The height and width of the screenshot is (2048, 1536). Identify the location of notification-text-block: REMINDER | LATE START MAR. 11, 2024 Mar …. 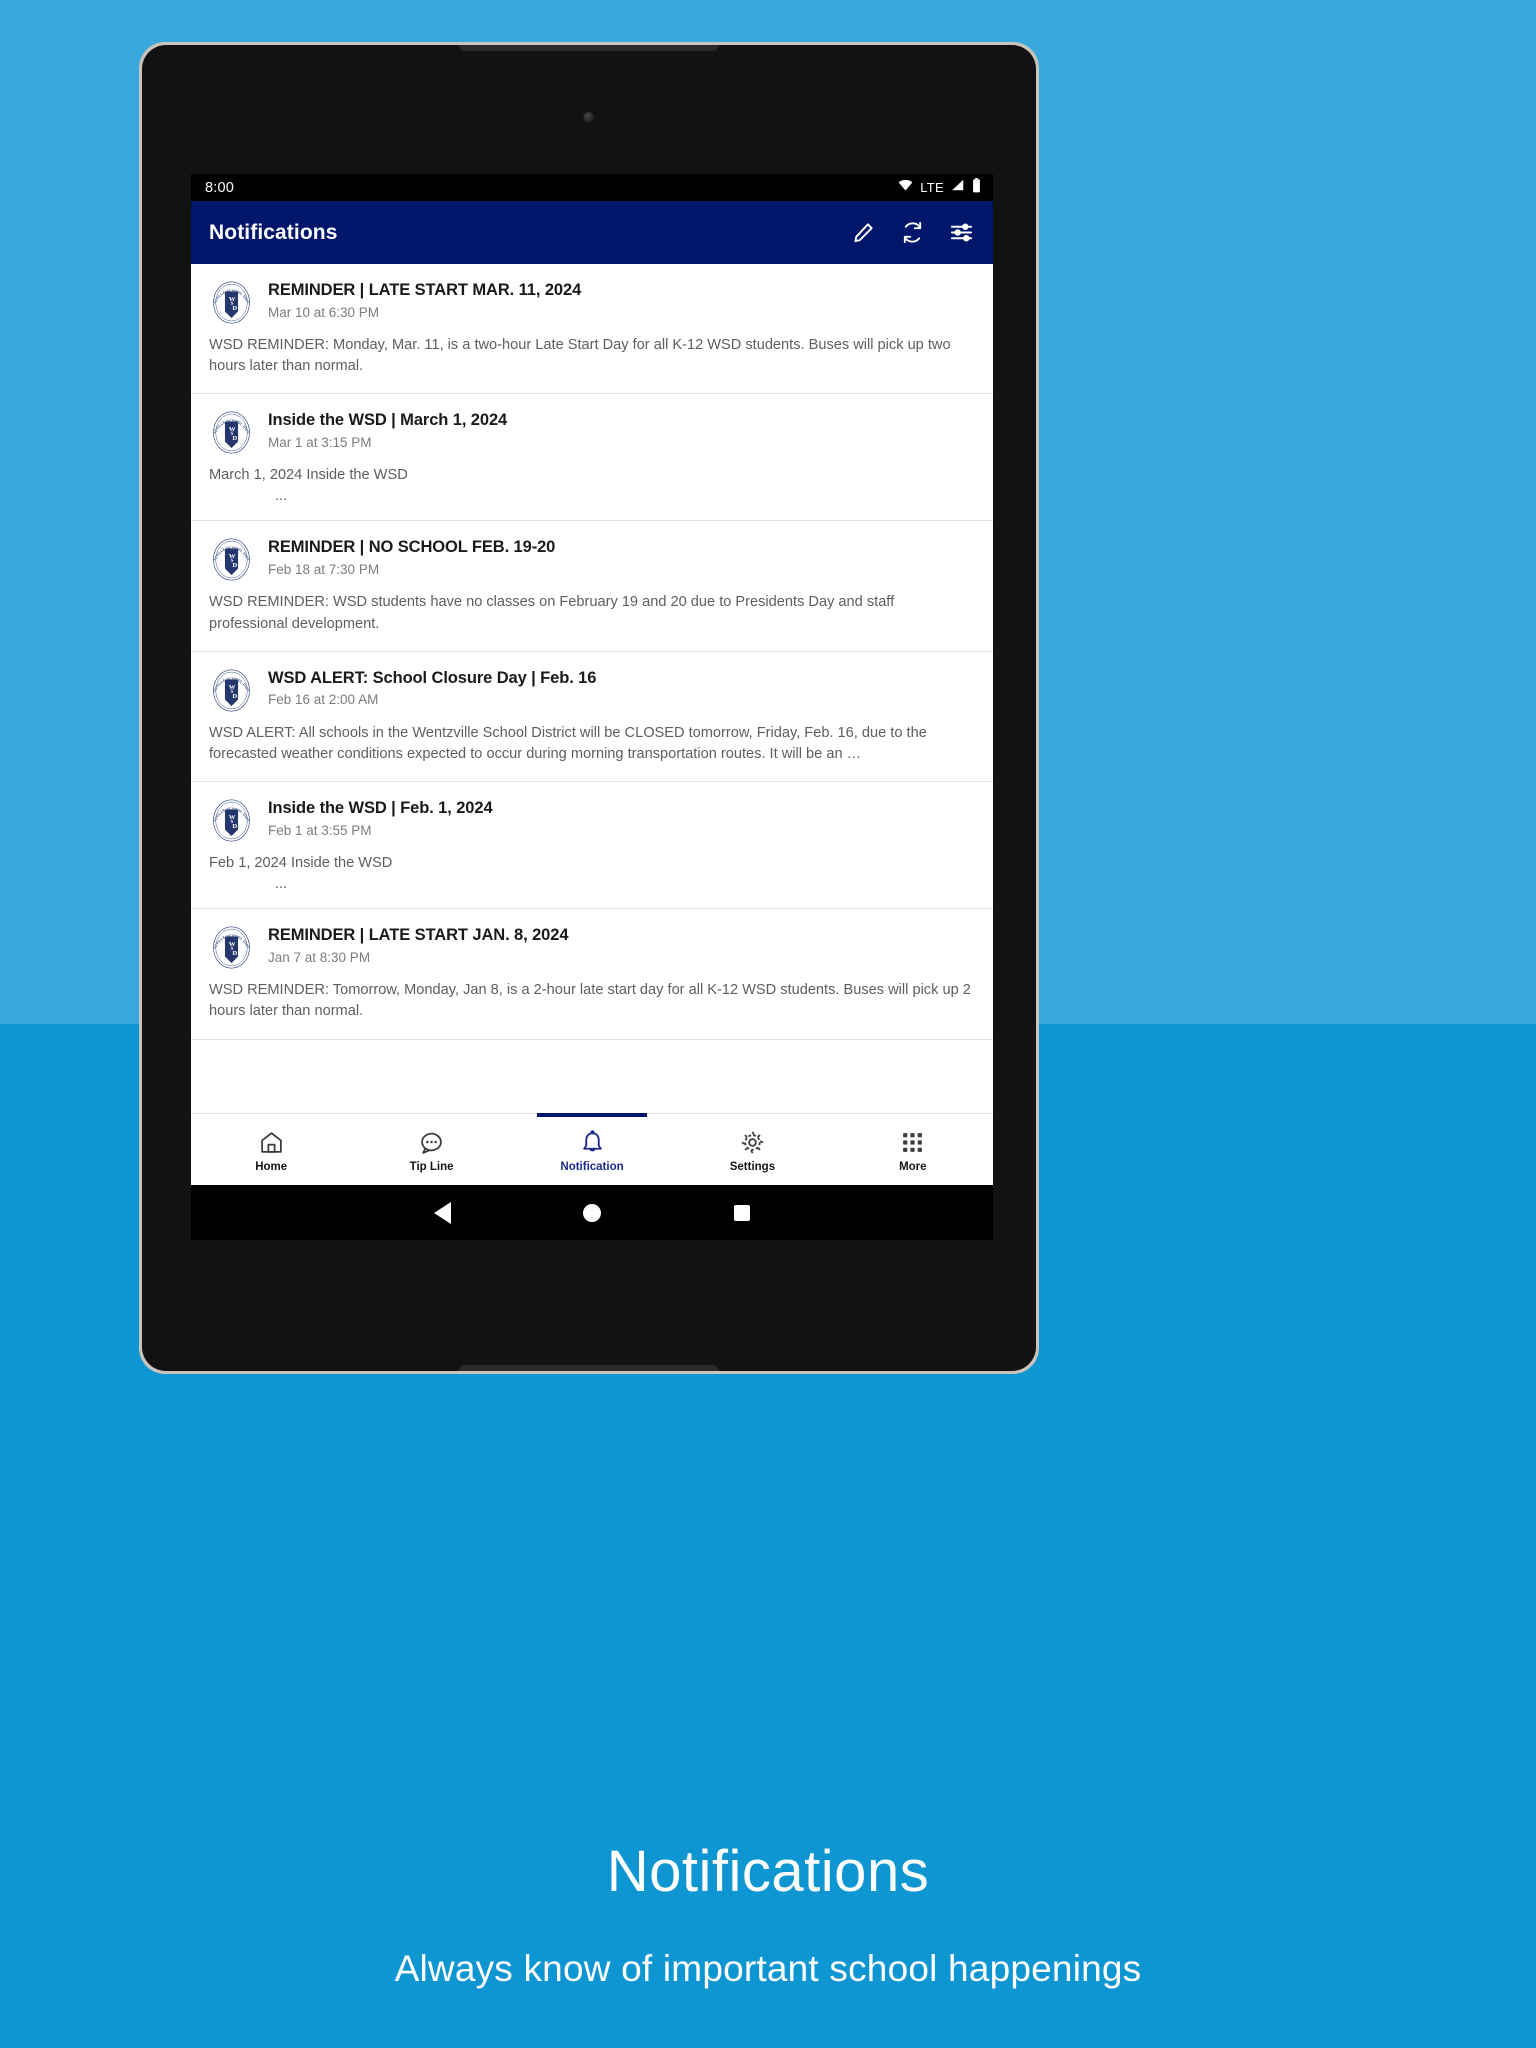
(621, 299).